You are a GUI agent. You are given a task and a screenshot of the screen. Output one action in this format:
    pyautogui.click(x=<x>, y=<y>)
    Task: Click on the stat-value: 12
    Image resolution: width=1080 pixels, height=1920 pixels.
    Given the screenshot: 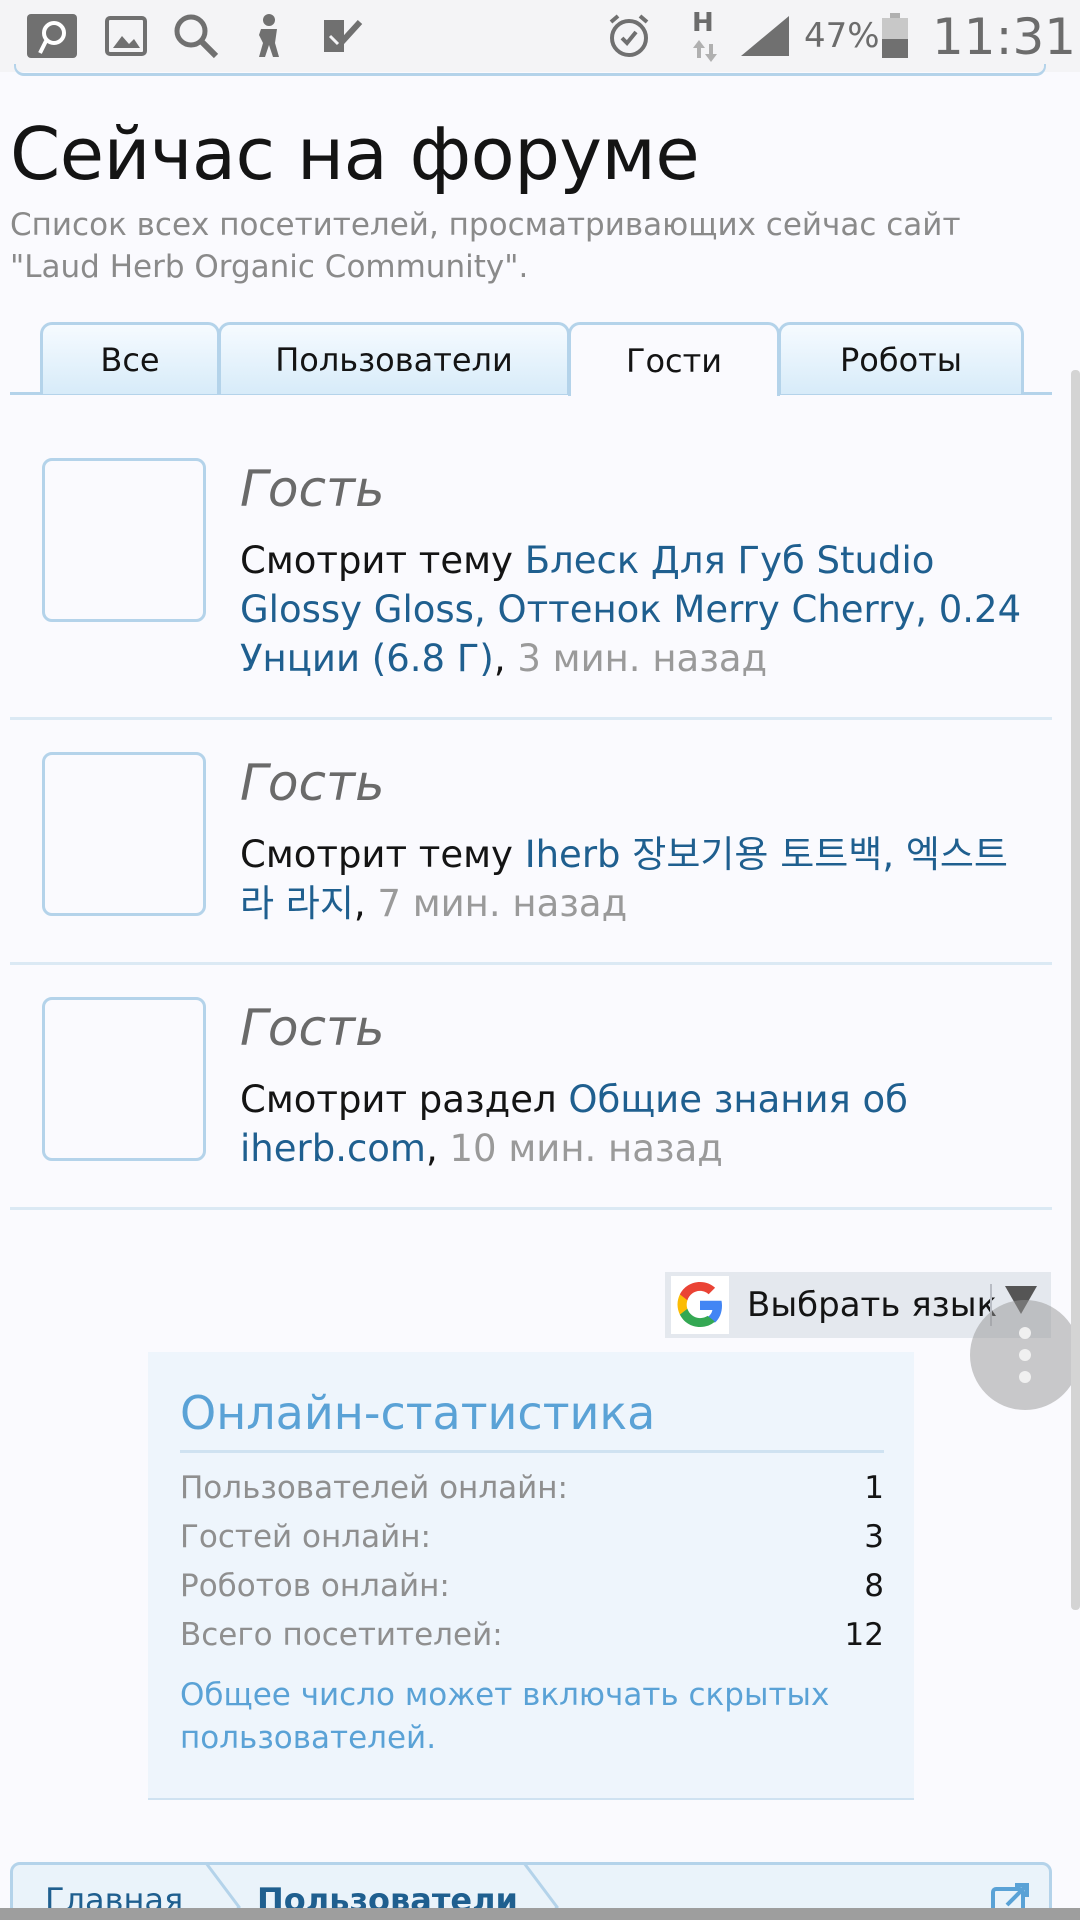 What is the action you would take?
    pyautogui.click(x=864, y=1635)
    